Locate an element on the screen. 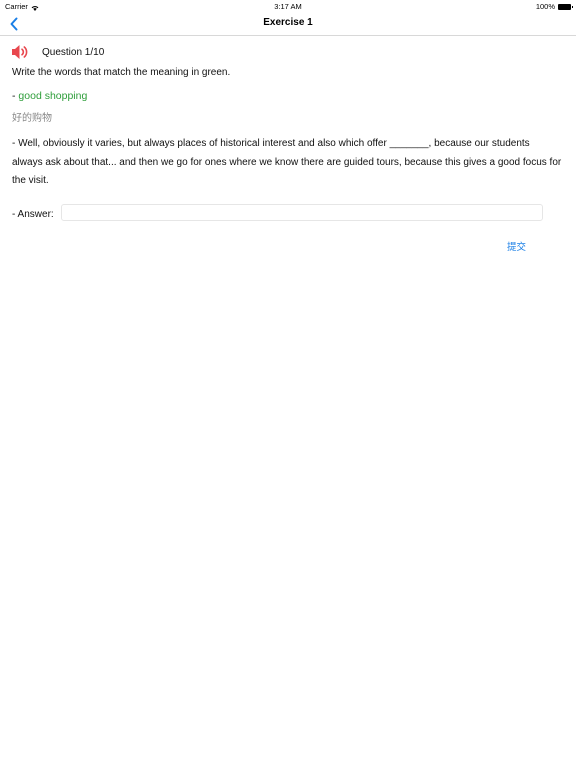 The height and width of the screenshot is (768, 576). question-counter: Question 1/10 is located at coordinates (73, 52).